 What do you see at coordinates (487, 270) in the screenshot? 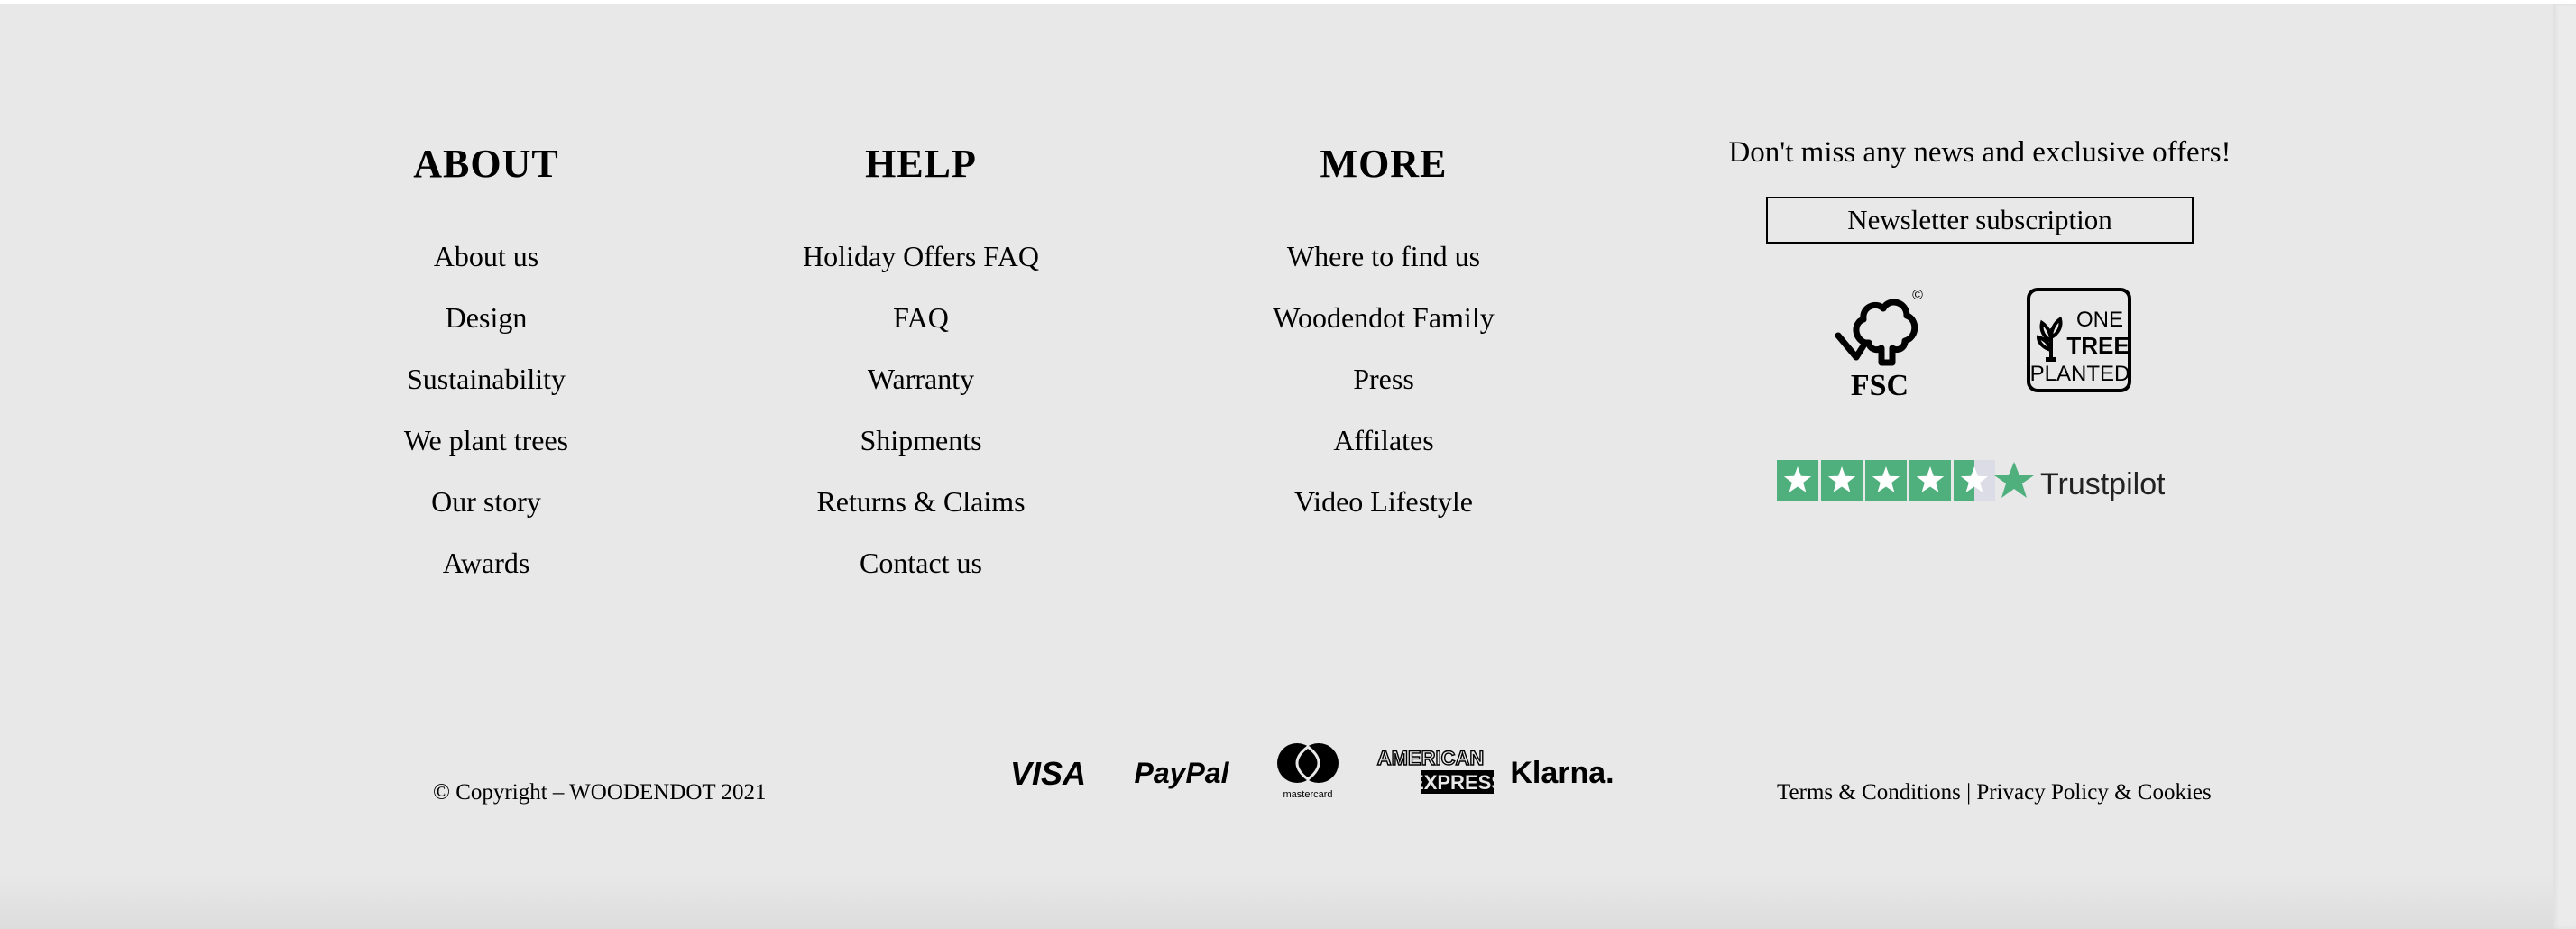
I see `footer-link-about-us: About us` at bounding box center [487, 270].